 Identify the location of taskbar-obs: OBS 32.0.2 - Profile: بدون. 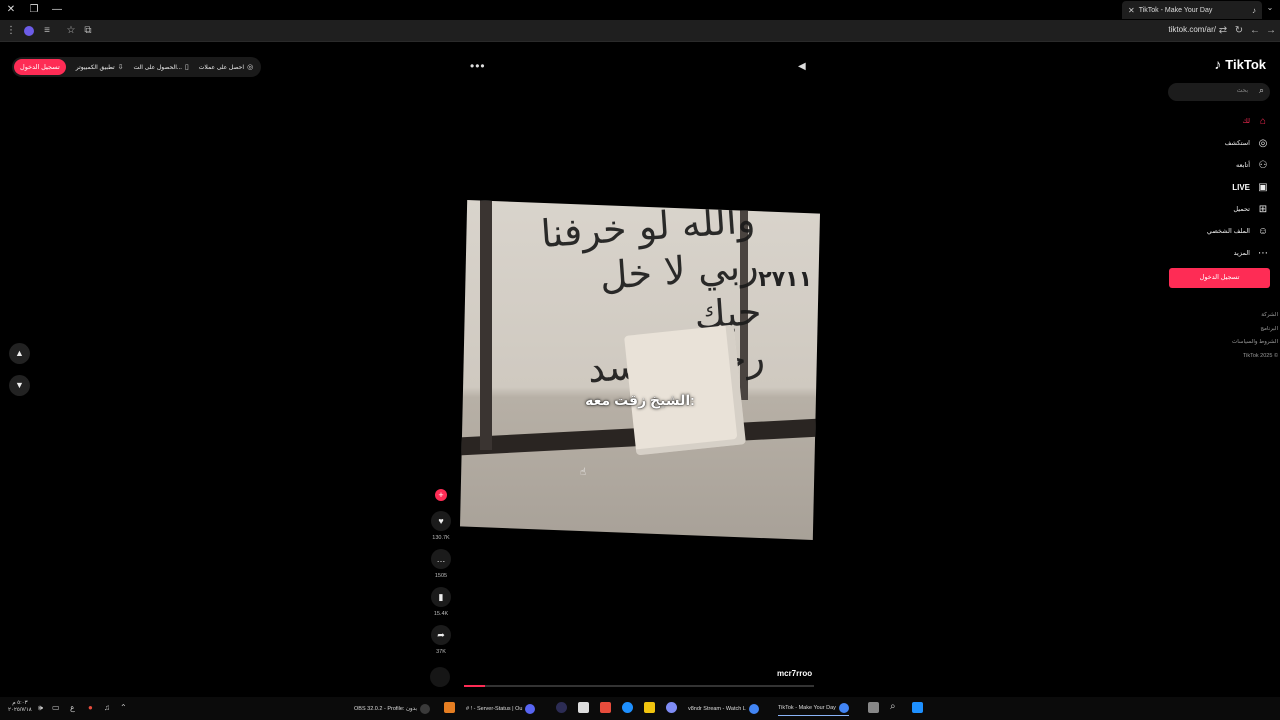
(392, 708).